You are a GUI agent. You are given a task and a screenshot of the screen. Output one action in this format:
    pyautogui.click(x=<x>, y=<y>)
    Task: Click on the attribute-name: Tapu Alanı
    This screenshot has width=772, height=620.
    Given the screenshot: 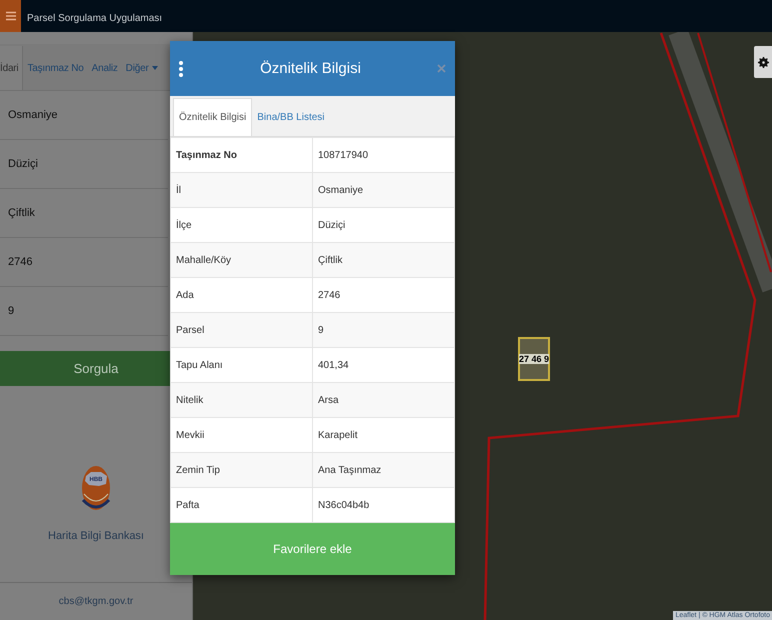 What is the action you would take?
    pyautogui.click(x=241, y=365)
    